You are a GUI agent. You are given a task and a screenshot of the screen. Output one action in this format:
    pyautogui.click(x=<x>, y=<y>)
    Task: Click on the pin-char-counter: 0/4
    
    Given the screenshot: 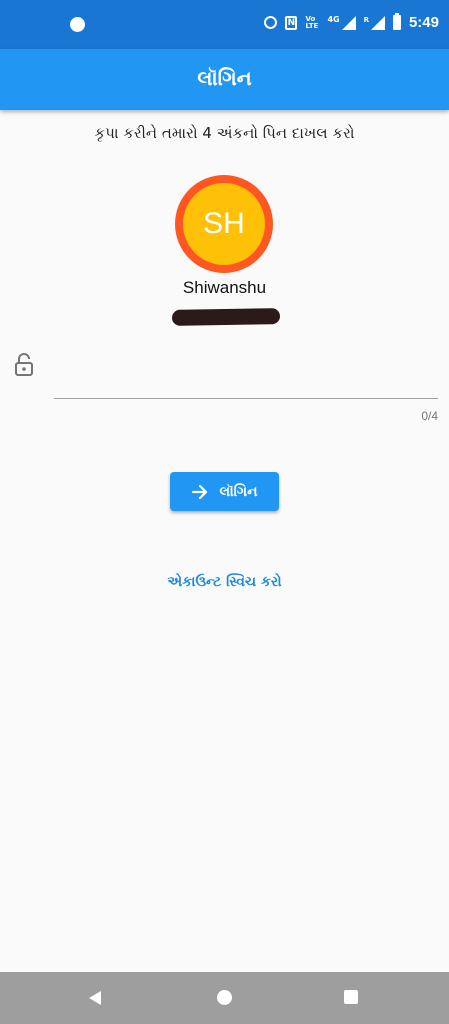 What is the action you would take?
    pyautogui.click(x=429, y=416)
    